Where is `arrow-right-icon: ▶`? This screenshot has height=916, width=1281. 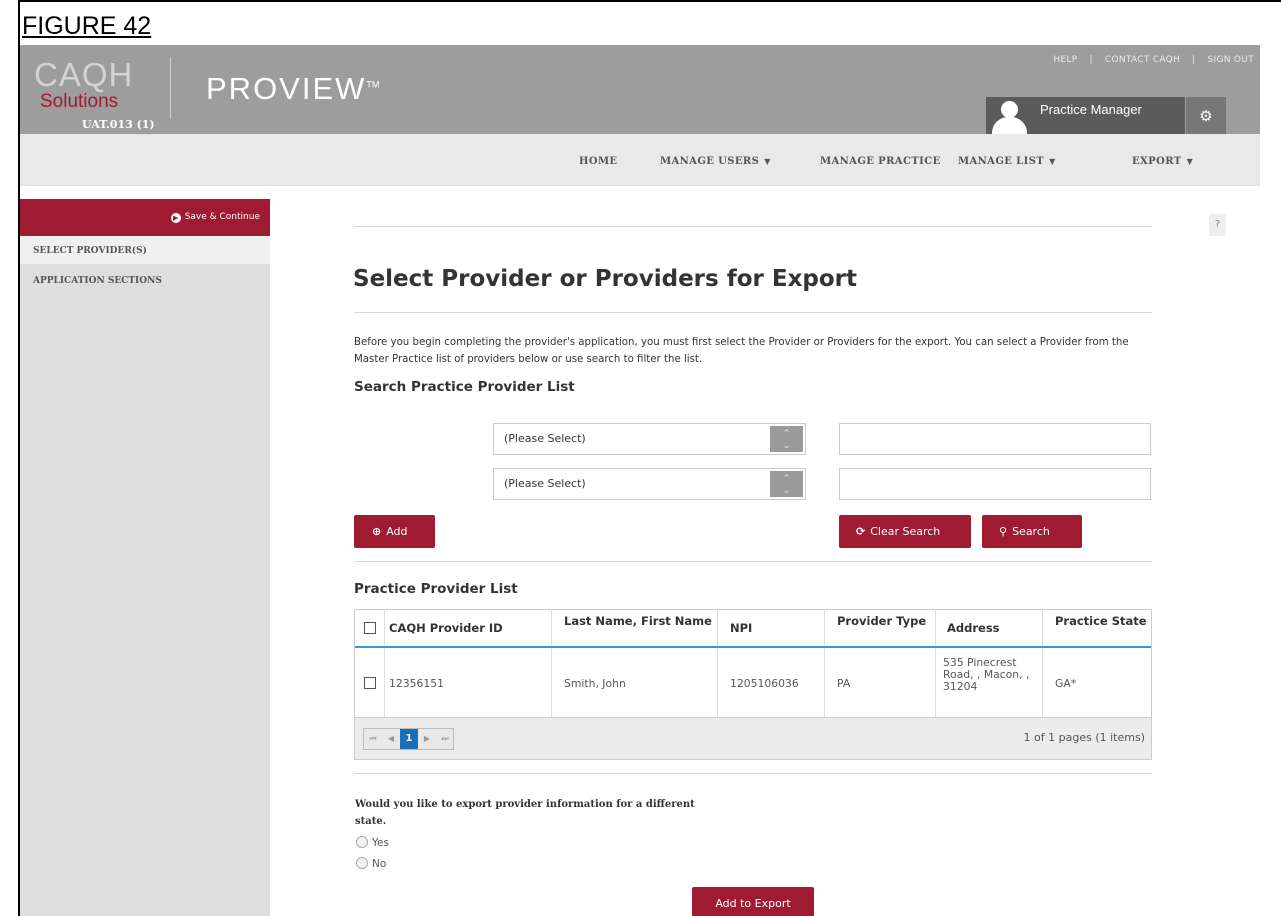
arrow-right-icon: ▶ is located at coordinates (175, 218).